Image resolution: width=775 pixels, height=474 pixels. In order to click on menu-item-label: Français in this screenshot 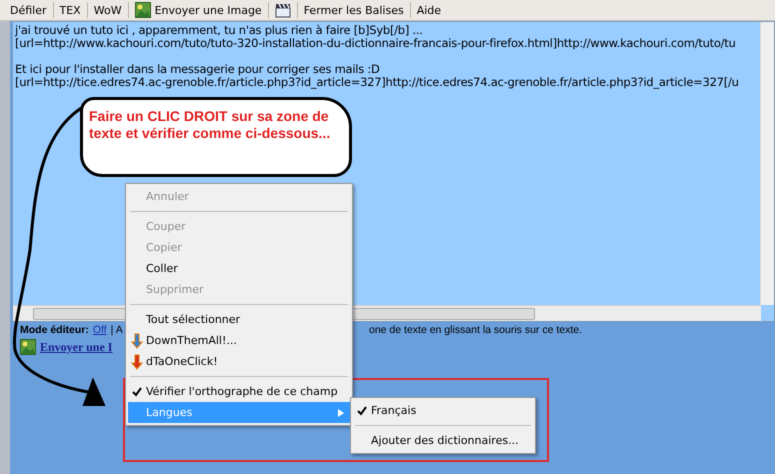, I will do `click(393, 410)`.